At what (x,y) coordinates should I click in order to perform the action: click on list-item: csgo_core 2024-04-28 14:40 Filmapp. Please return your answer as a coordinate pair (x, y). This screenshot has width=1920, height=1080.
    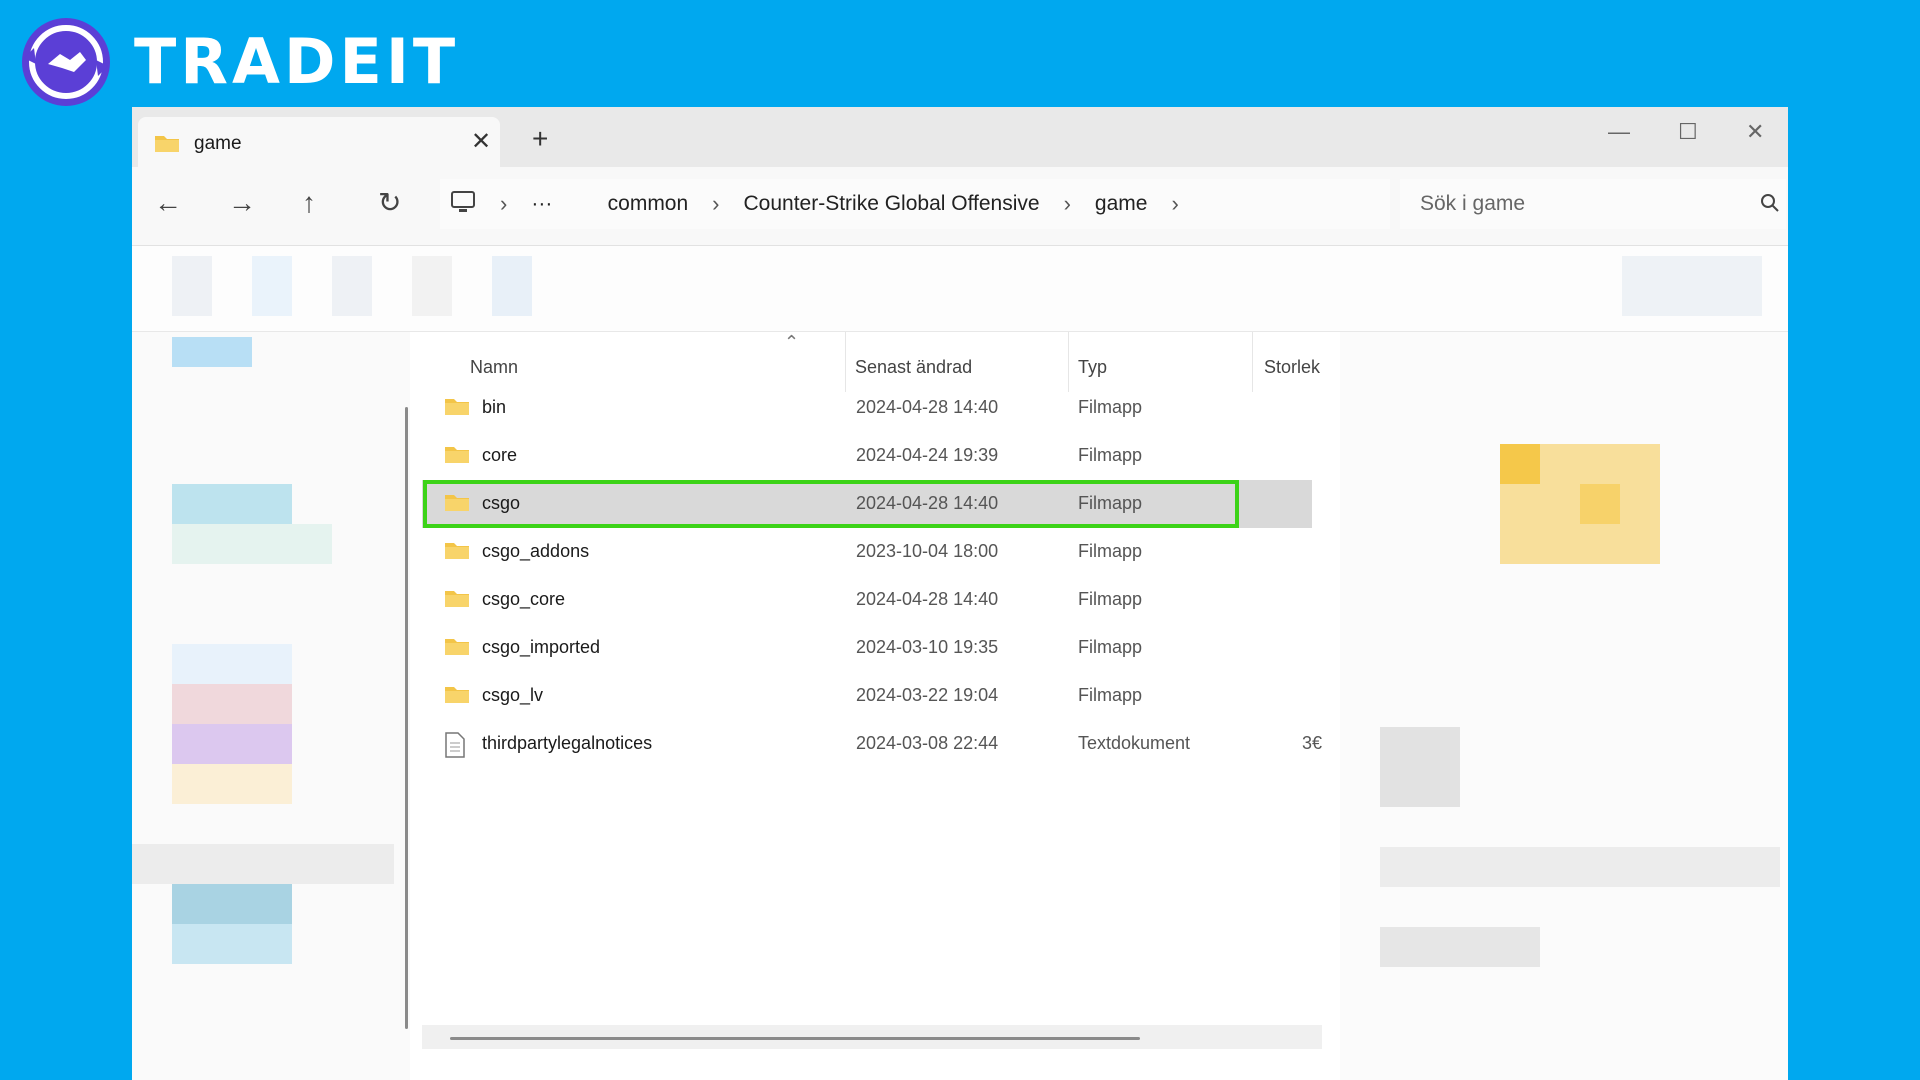
    Looking at the image, I should click on (867, 600).